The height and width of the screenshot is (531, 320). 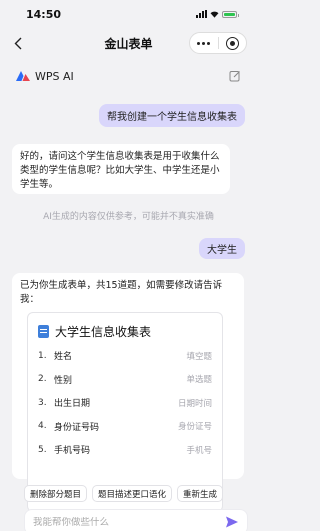 I want to click on status-icons, so click(x=217, y=14).